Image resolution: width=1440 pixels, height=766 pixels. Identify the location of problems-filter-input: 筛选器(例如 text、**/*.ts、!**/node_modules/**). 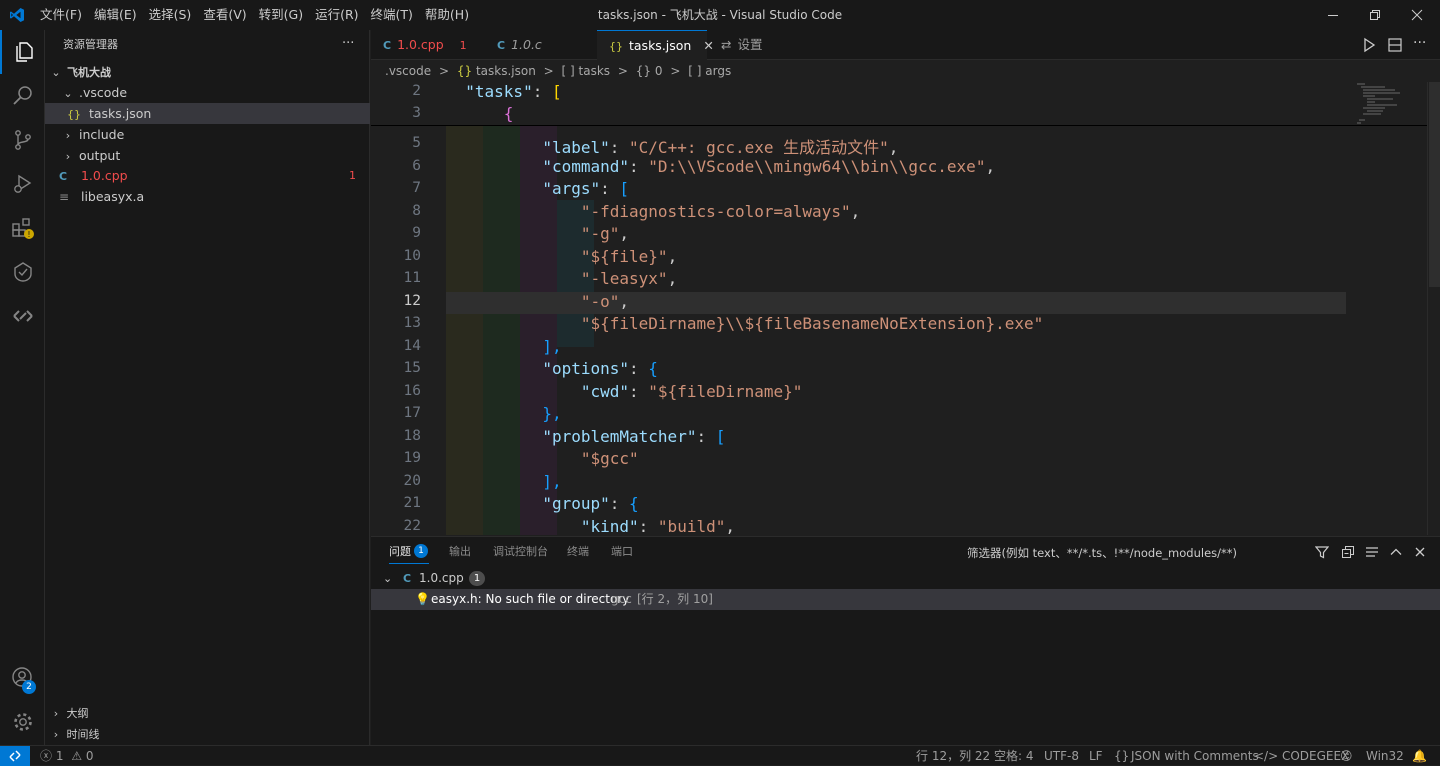
(1102, 553).